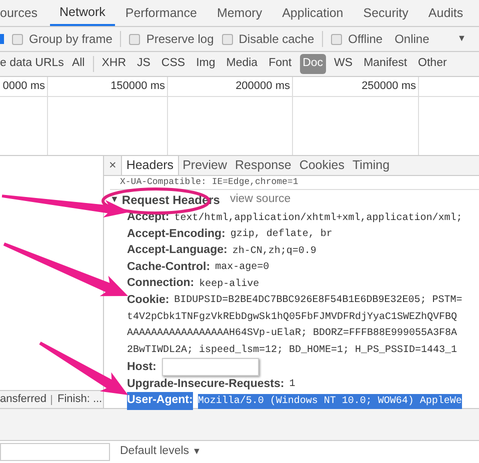  I want to click on header-name: Connection:, so click(160, 284).